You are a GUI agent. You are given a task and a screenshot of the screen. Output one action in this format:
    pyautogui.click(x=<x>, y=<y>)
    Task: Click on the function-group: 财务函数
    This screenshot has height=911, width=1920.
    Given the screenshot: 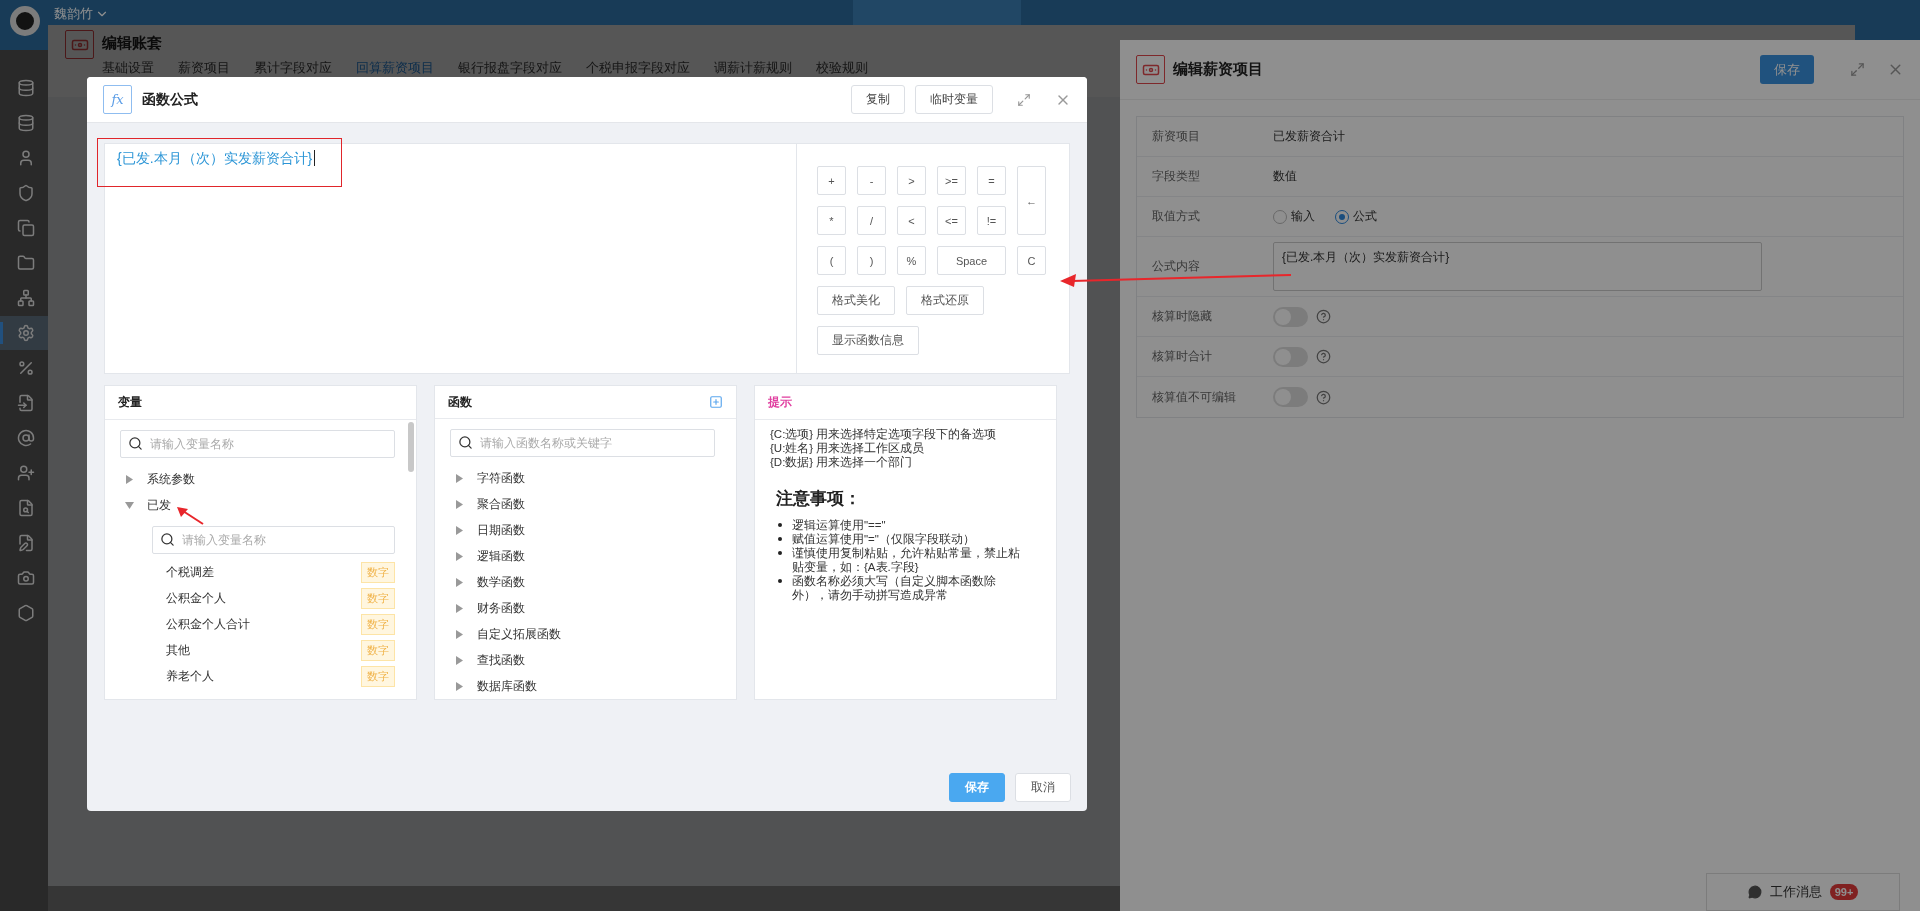 What is the action you would take?
    pyautogui.click(x=501, y=608)
    